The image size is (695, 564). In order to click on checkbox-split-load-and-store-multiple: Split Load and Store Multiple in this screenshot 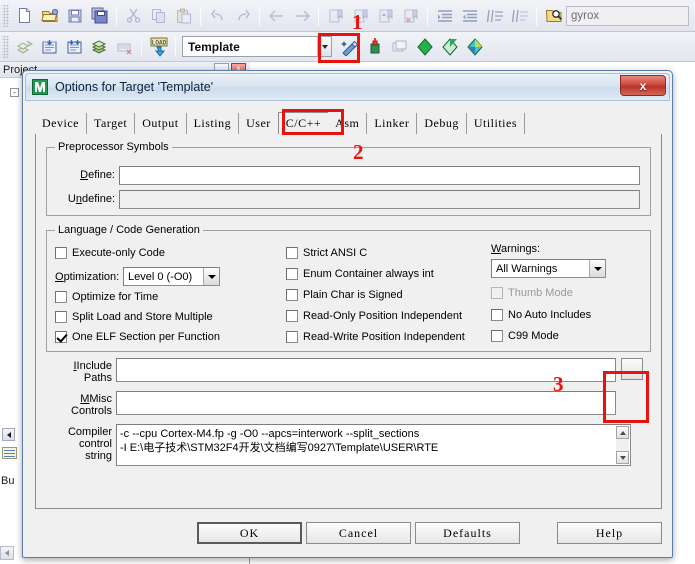, I will do `click(134, 317)`.